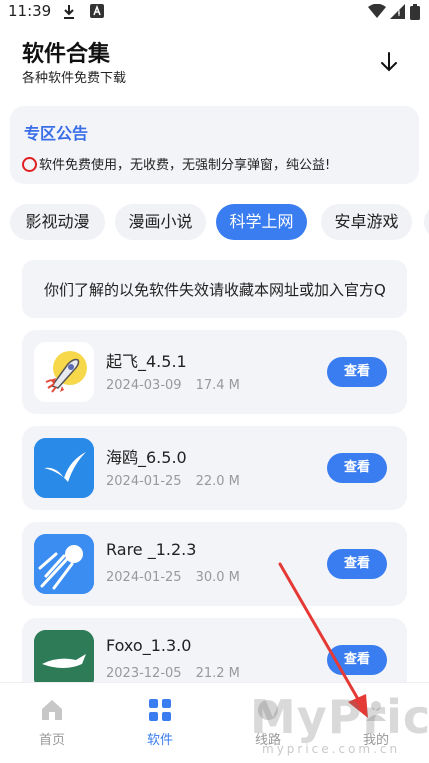 Image resolution: width=429 pixels, height=763 pixels. Describe the element at coordinates (149, 645) in the screenshot. I see `app-name: Foxo_1.3.0` at that location.